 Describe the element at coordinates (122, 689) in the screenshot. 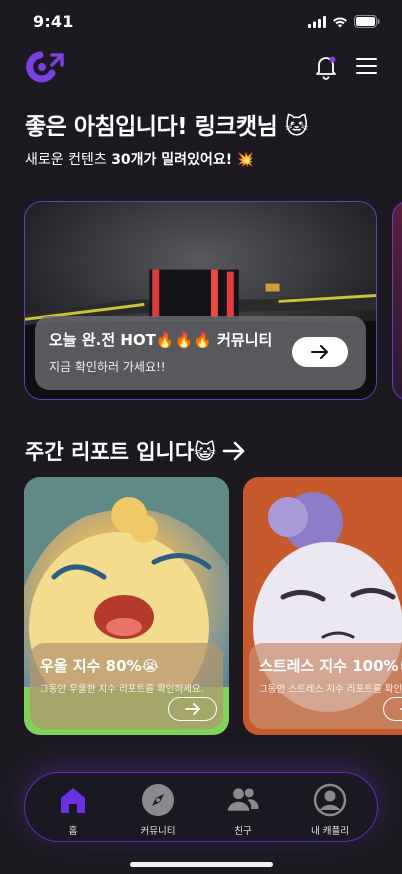

I see `report-description: 그동안 우울한 지수 리포트를 확인하세요.` at that location.